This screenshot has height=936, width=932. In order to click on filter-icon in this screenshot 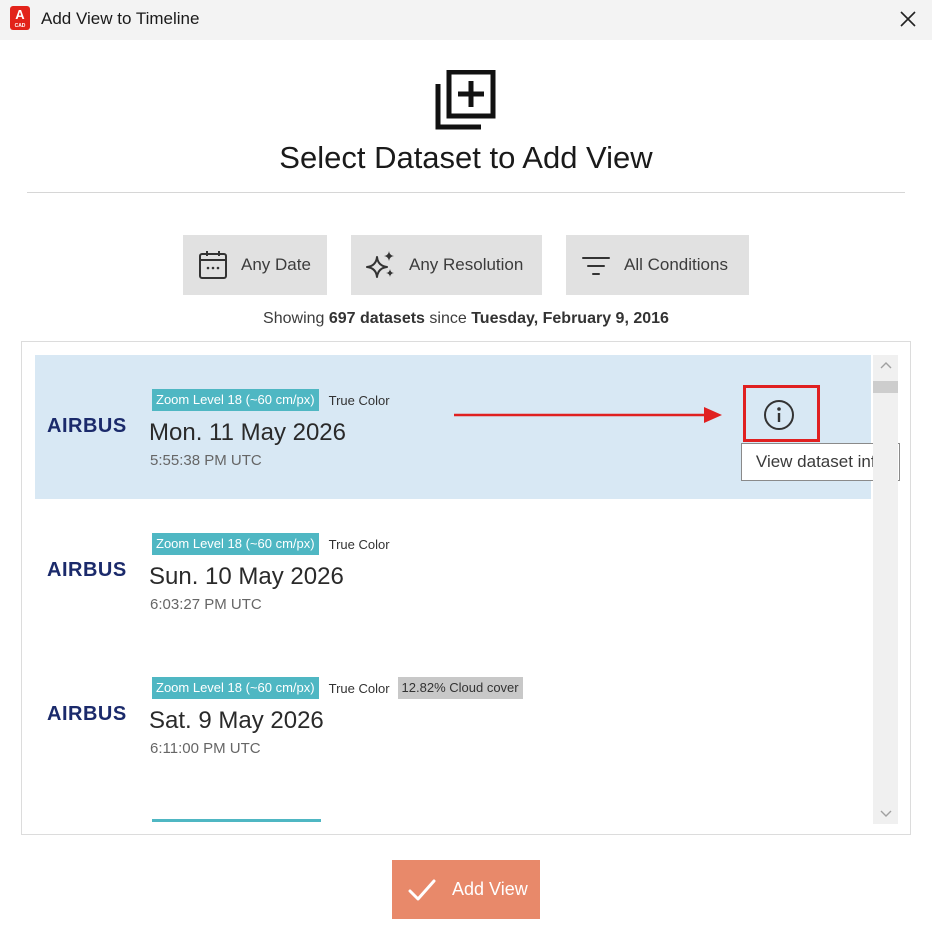, I will do `click(596, 266)`.